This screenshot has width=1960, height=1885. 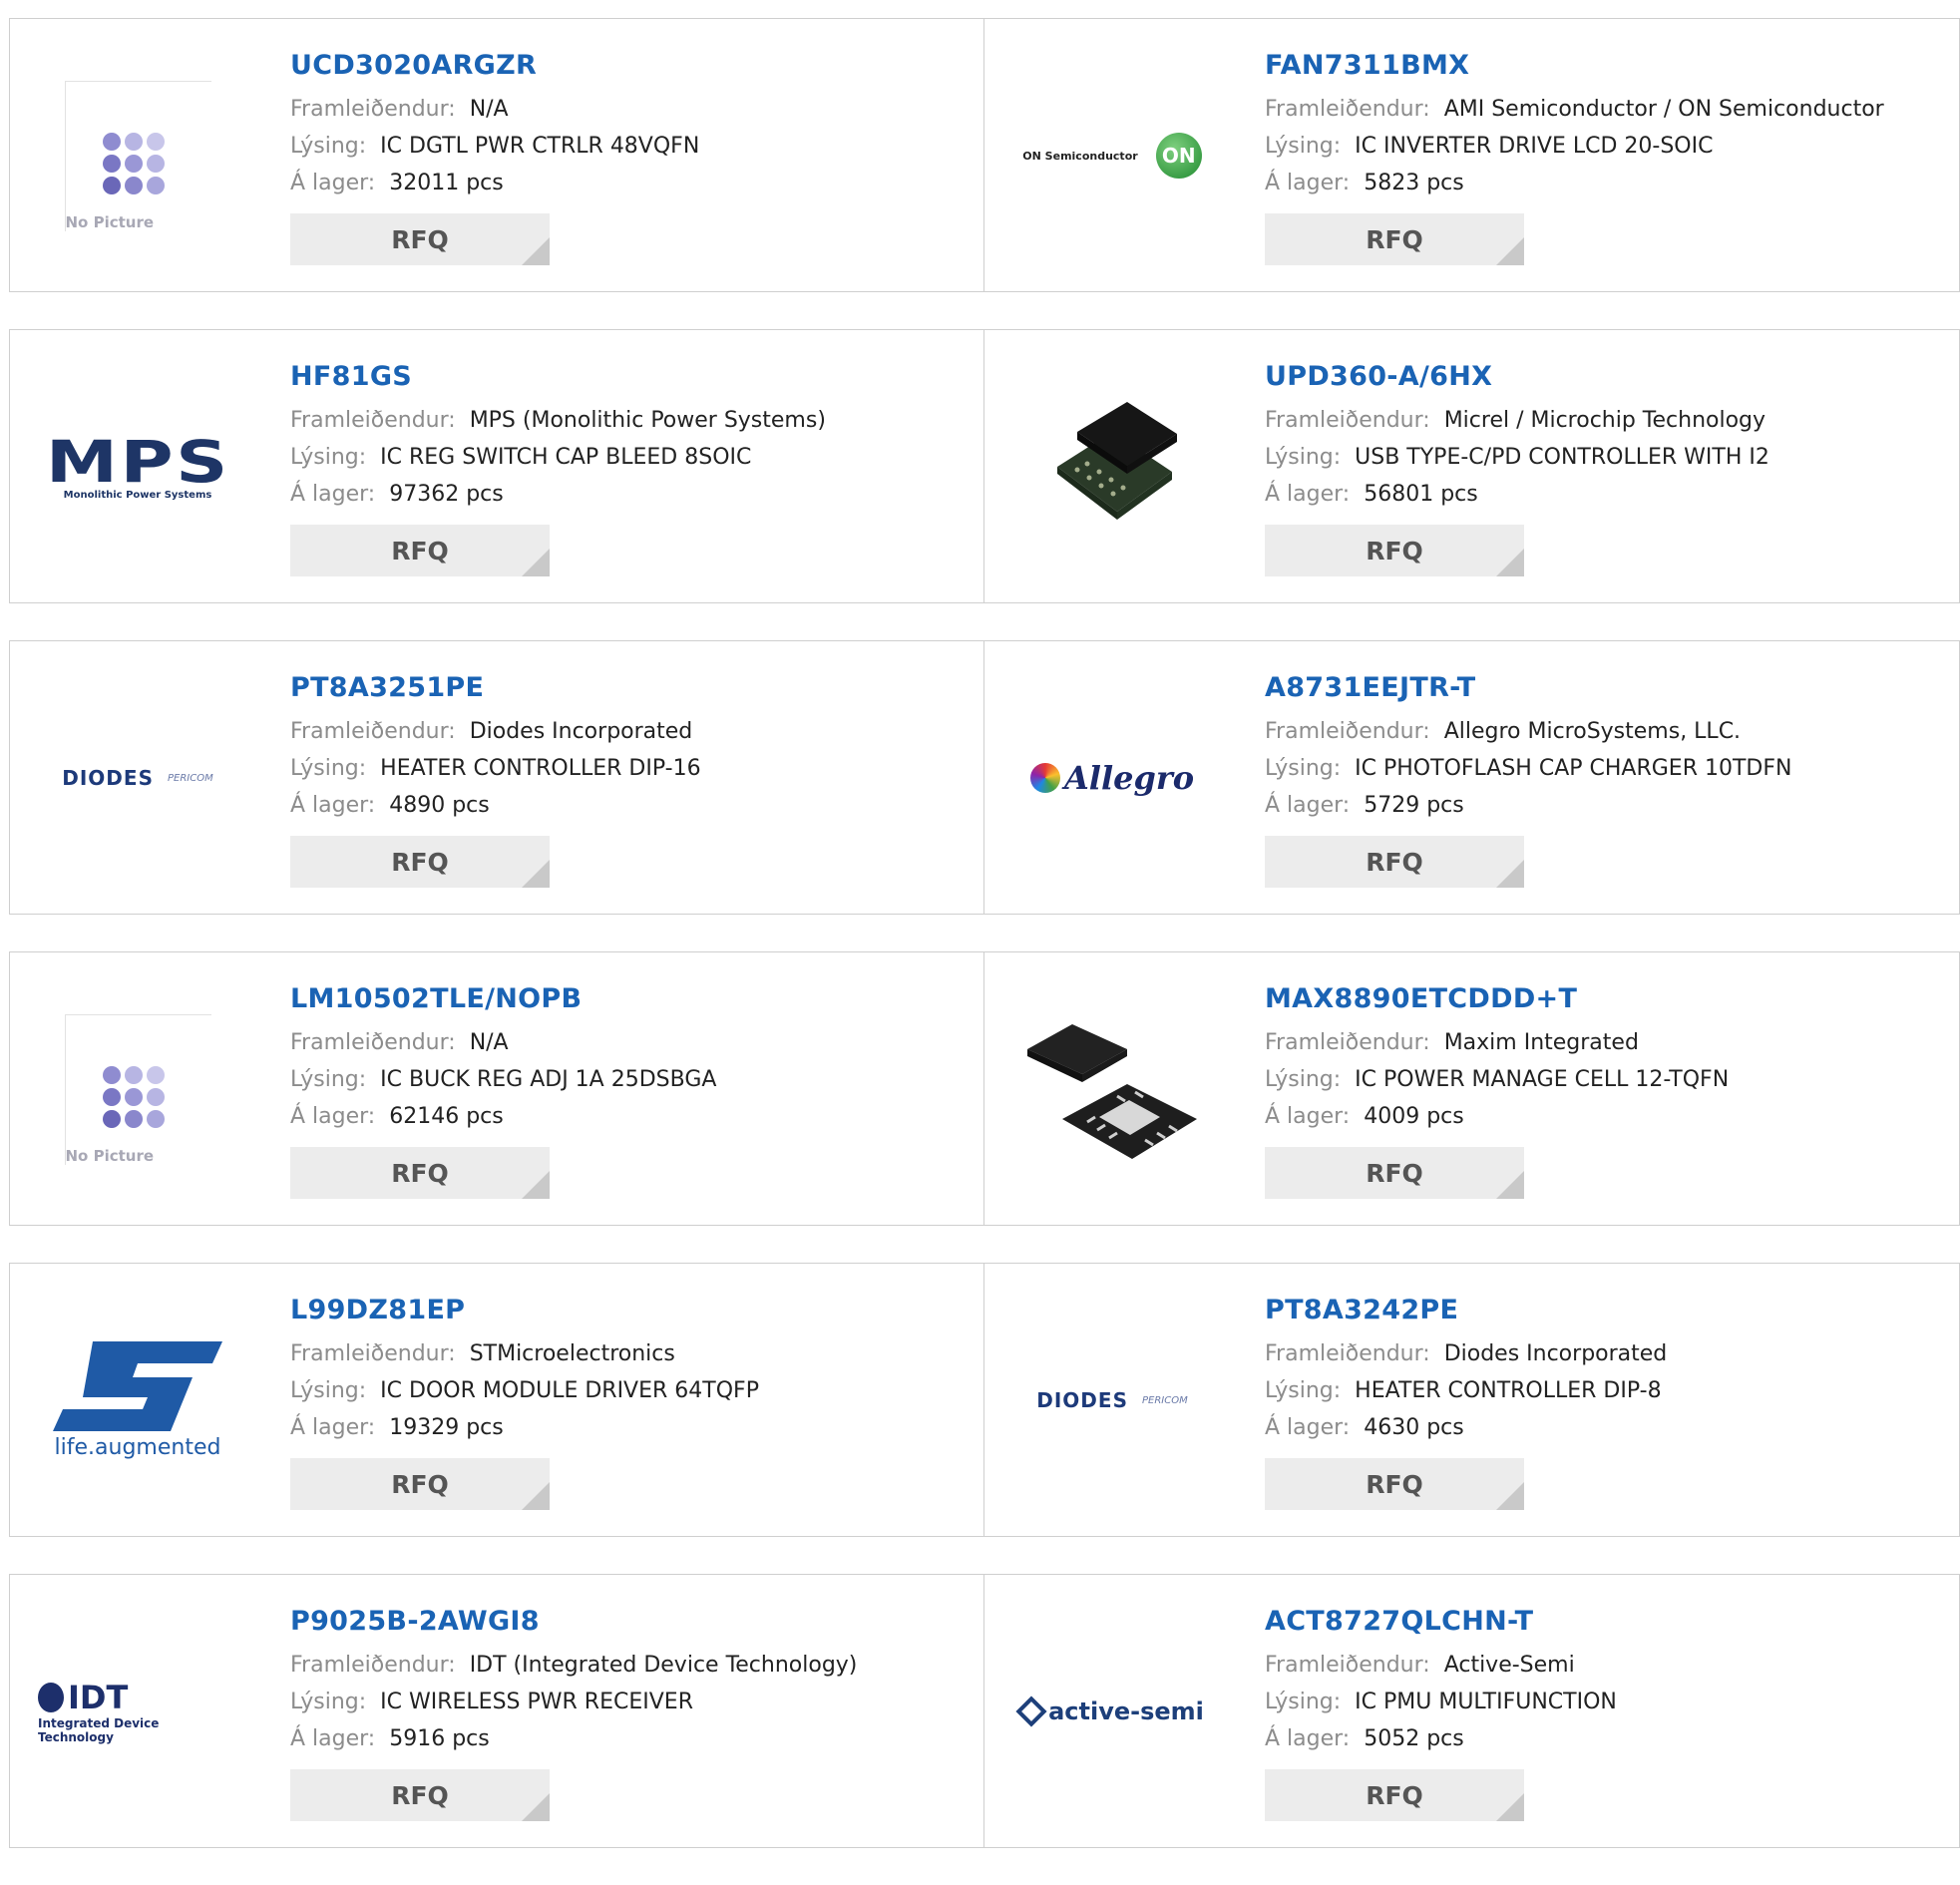 I want to click on chip-photo-icon, so click(x=1117, y=461).